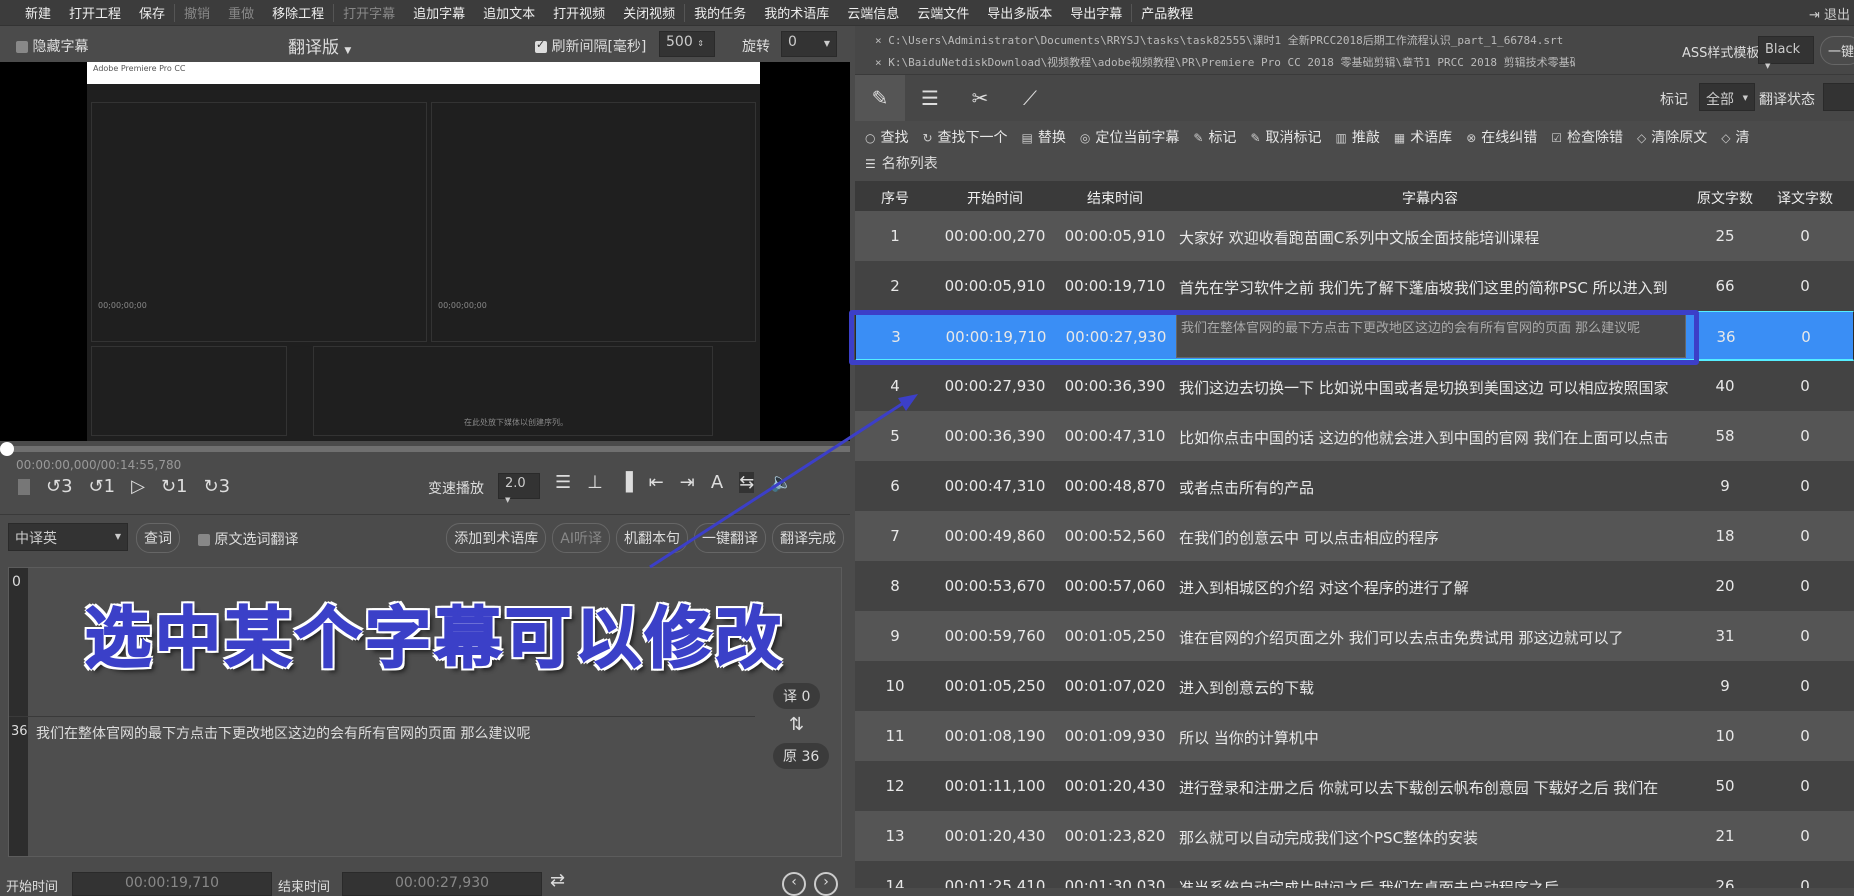 This screenshot has height=896, width=1854. Describe the element at coordinates (7, 449) in the screenshot. I see `seek-handle` at that location.